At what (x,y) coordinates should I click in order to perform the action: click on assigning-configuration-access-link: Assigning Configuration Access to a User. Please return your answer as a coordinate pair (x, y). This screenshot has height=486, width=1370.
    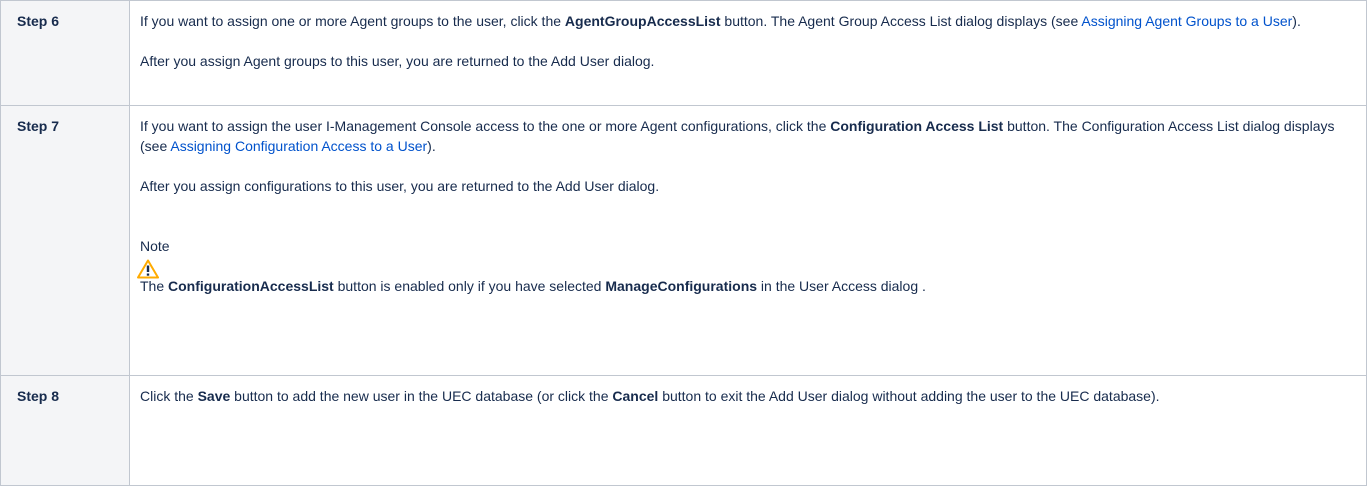
    Looking at the image, I should click on (298, 146).